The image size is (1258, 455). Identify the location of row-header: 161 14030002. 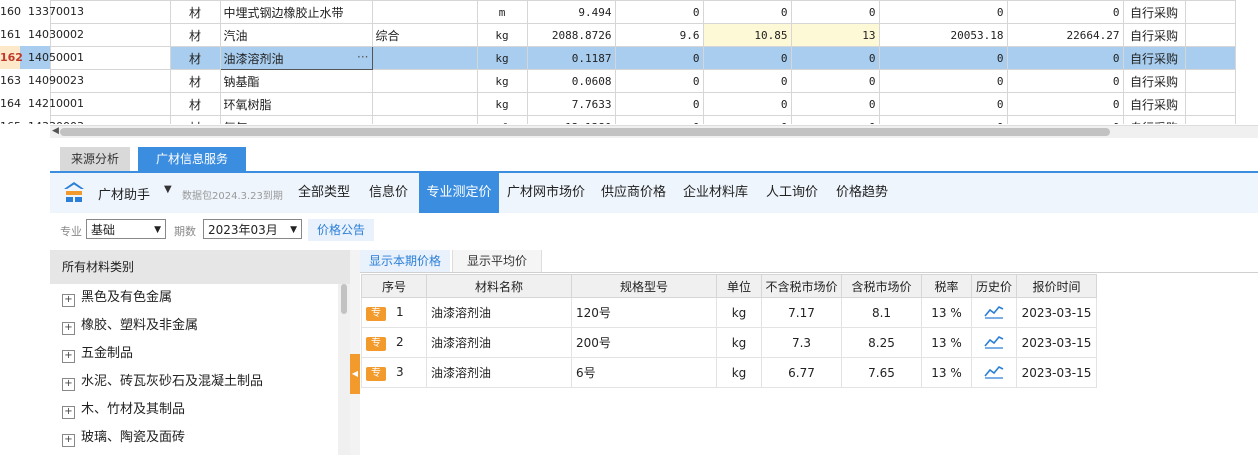
(42, 35).